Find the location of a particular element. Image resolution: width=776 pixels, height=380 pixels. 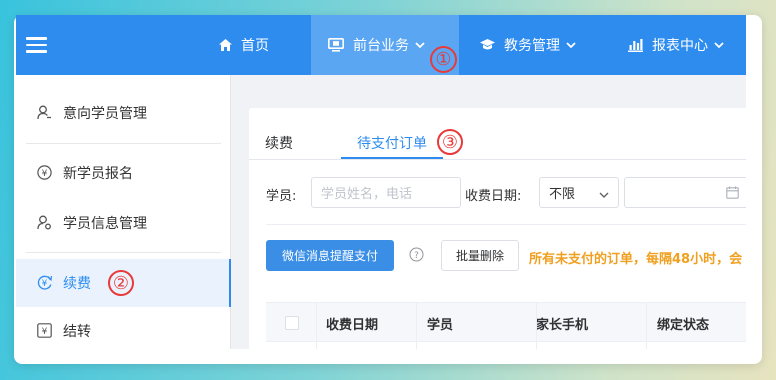

home-icon is located at coordinates (225, 45).